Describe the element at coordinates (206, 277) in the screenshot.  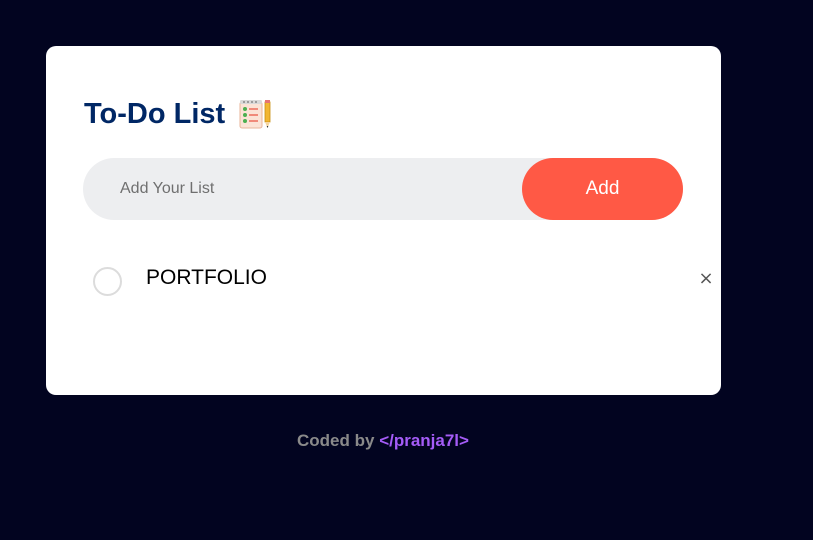
I see `task-text: PORTFOLIO` at that location.